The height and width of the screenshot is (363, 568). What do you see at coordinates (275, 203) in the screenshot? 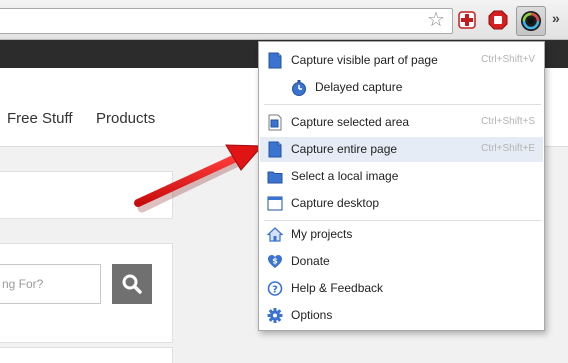
I see `window-icon` at bounding box center [275, 203].